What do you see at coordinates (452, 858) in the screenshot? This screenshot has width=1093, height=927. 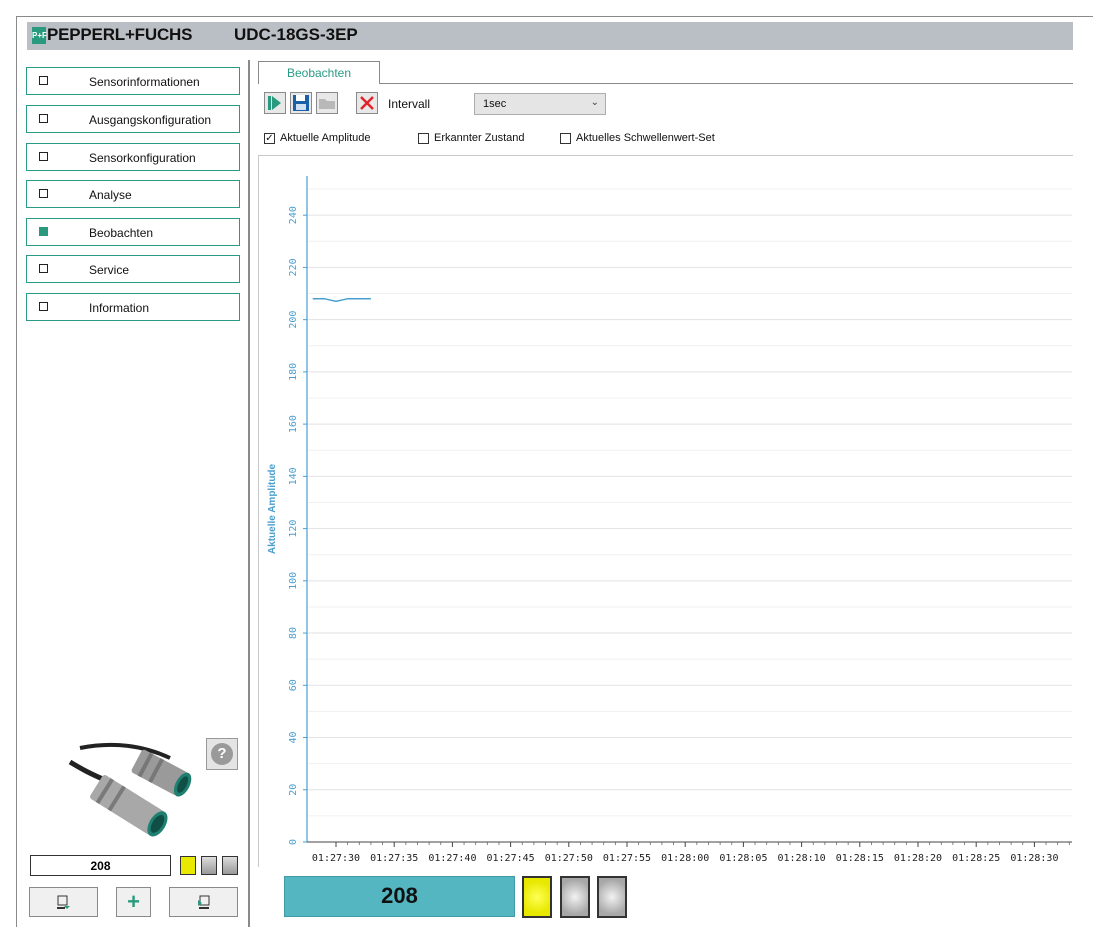 I see `x-tick-label: 01:27:40` at bounding box center [452, 858].